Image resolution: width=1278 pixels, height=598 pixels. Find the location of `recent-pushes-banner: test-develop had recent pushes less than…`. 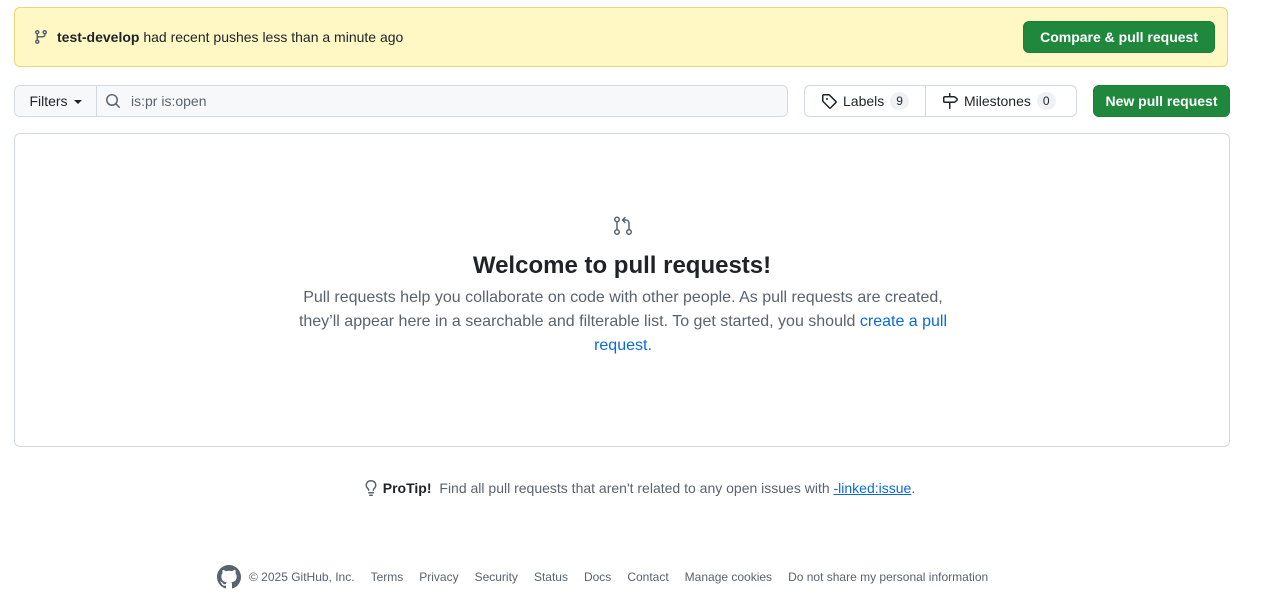

recent-pushes-banner: test-develop had recent pushes less than… is located at coordinates (621, 37).